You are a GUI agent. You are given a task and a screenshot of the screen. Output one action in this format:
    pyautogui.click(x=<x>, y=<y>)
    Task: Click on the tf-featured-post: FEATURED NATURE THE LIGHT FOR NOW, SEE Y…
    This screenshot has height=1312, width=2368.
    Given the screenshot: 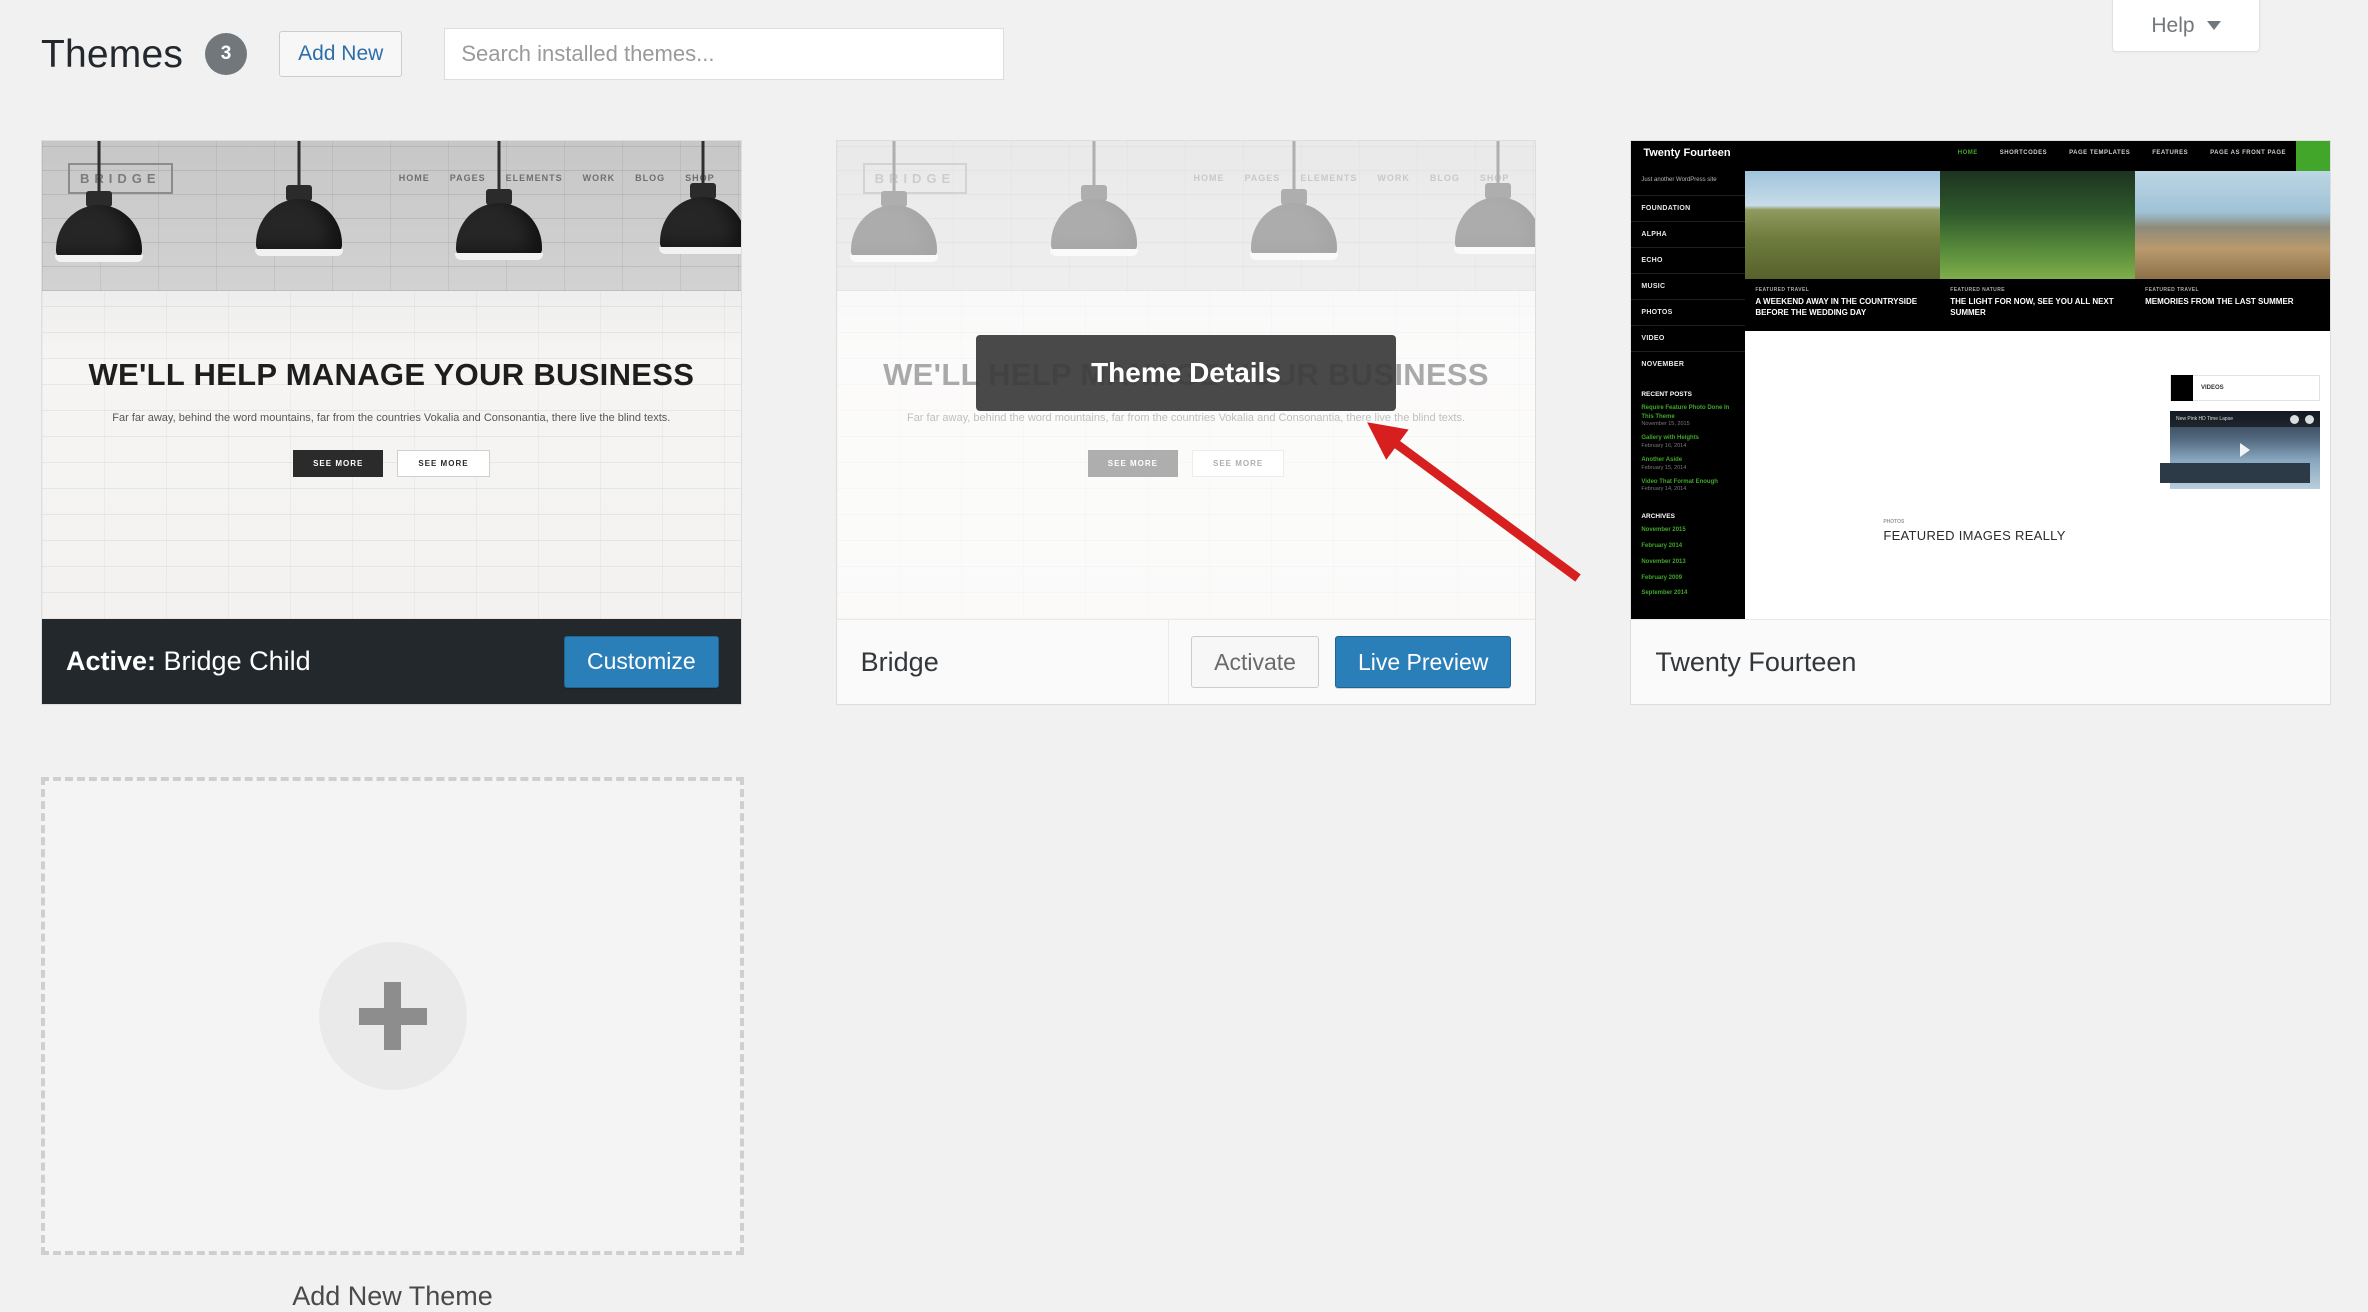 What is the action you would take?
    pyautogui.click(x=2038, y=251)
    